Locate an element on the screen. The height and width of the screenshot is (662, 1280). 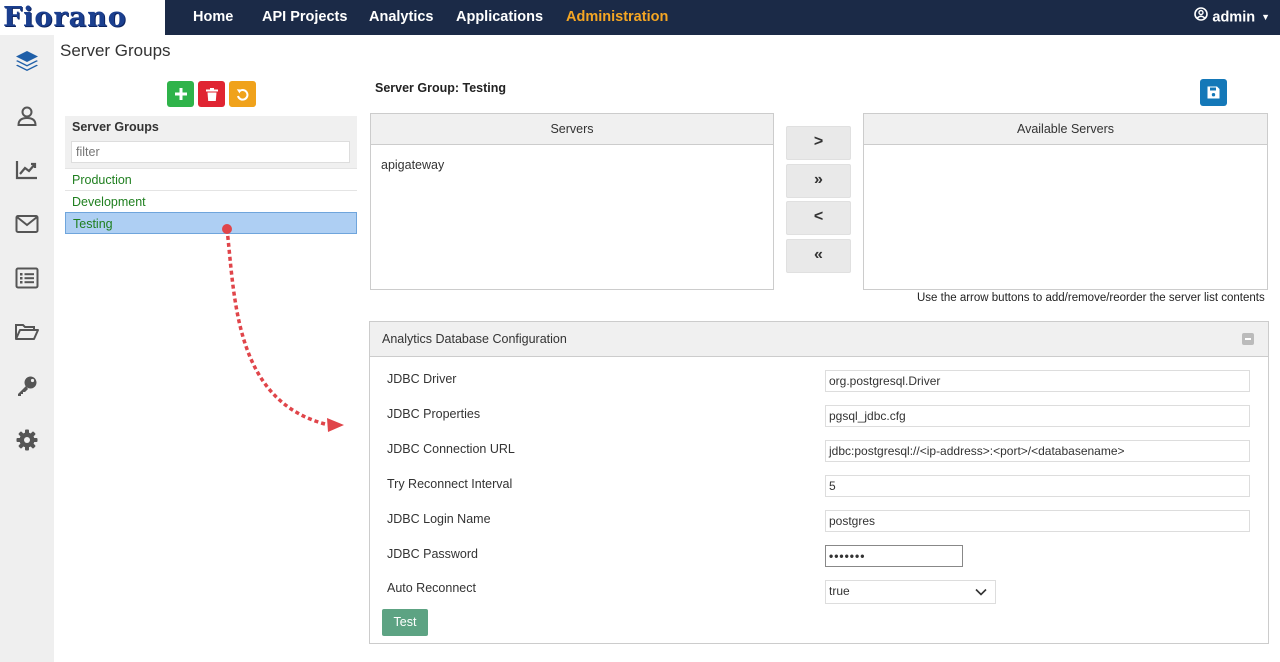
plus-icon is located at coordinates (180, 94).